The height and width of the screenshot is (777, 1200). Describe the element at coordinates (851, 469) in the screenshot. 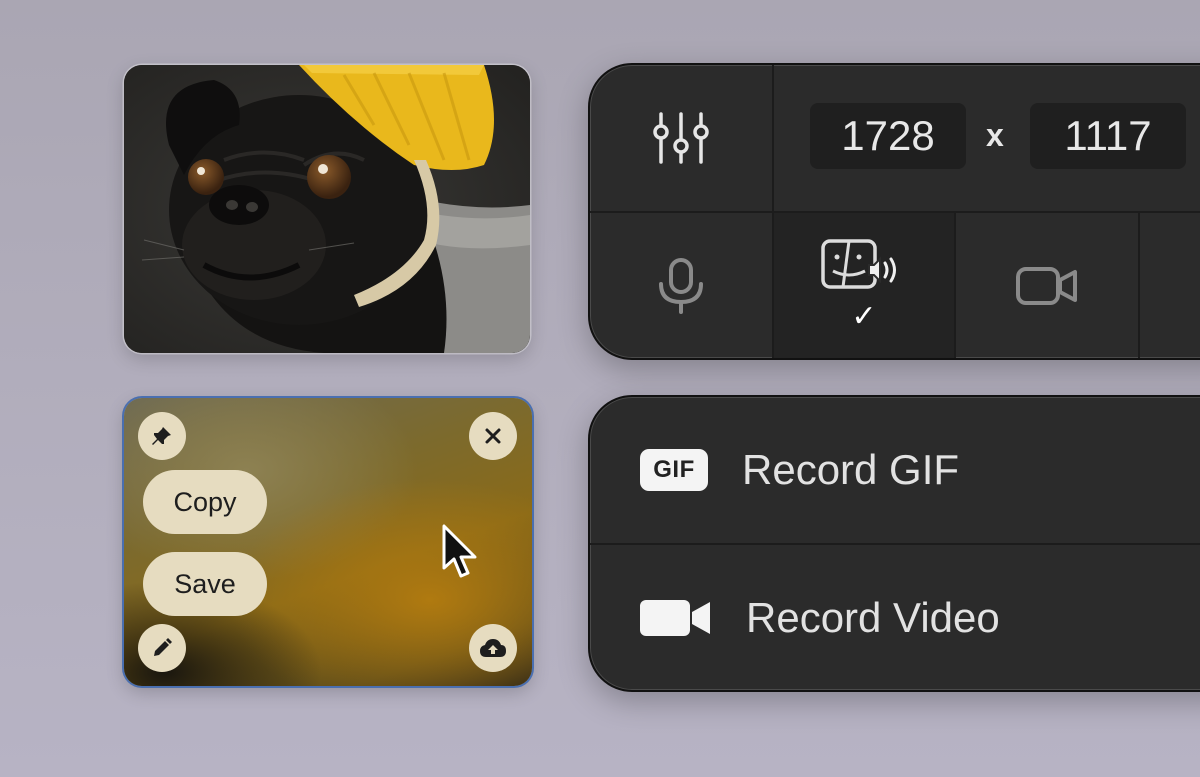

I see `record-gif-label: Record GIF` at that location.